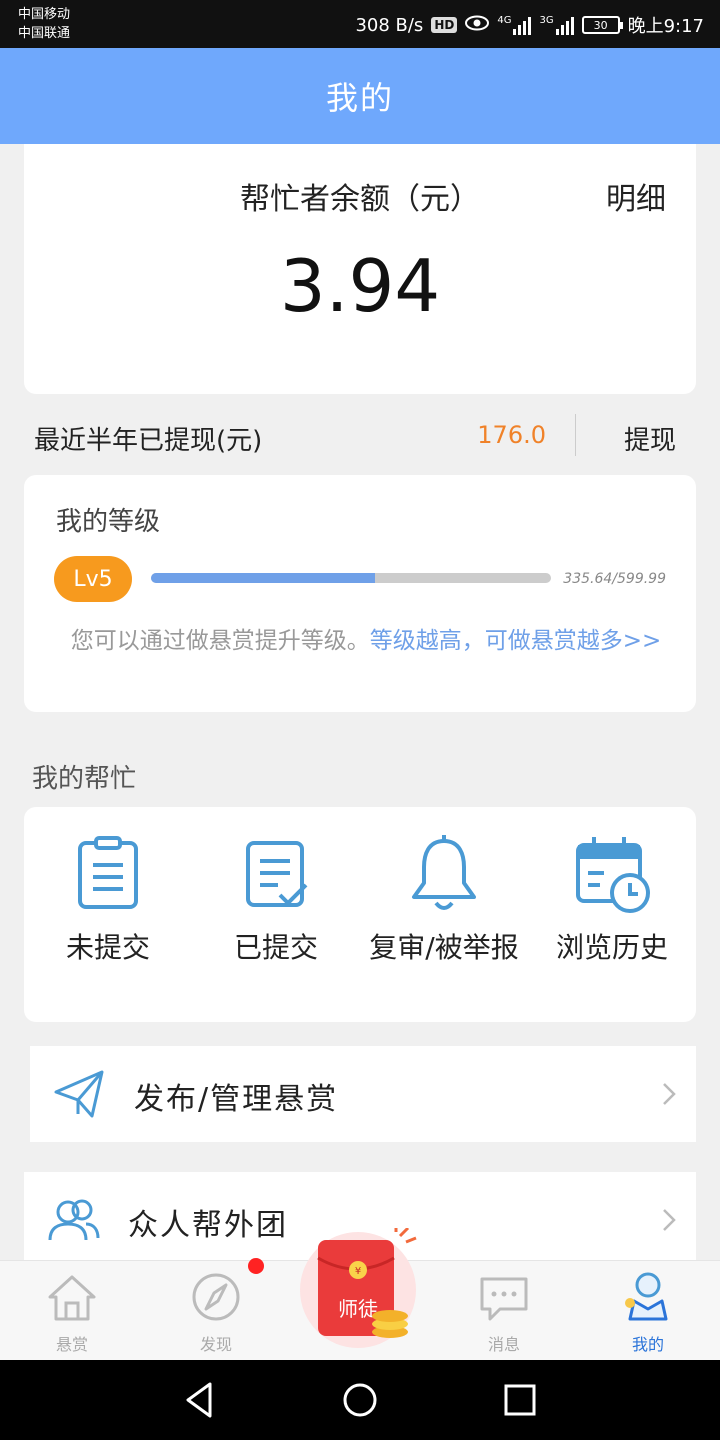  I want to click on signal-4g-label: 4G, so click(504, 20).